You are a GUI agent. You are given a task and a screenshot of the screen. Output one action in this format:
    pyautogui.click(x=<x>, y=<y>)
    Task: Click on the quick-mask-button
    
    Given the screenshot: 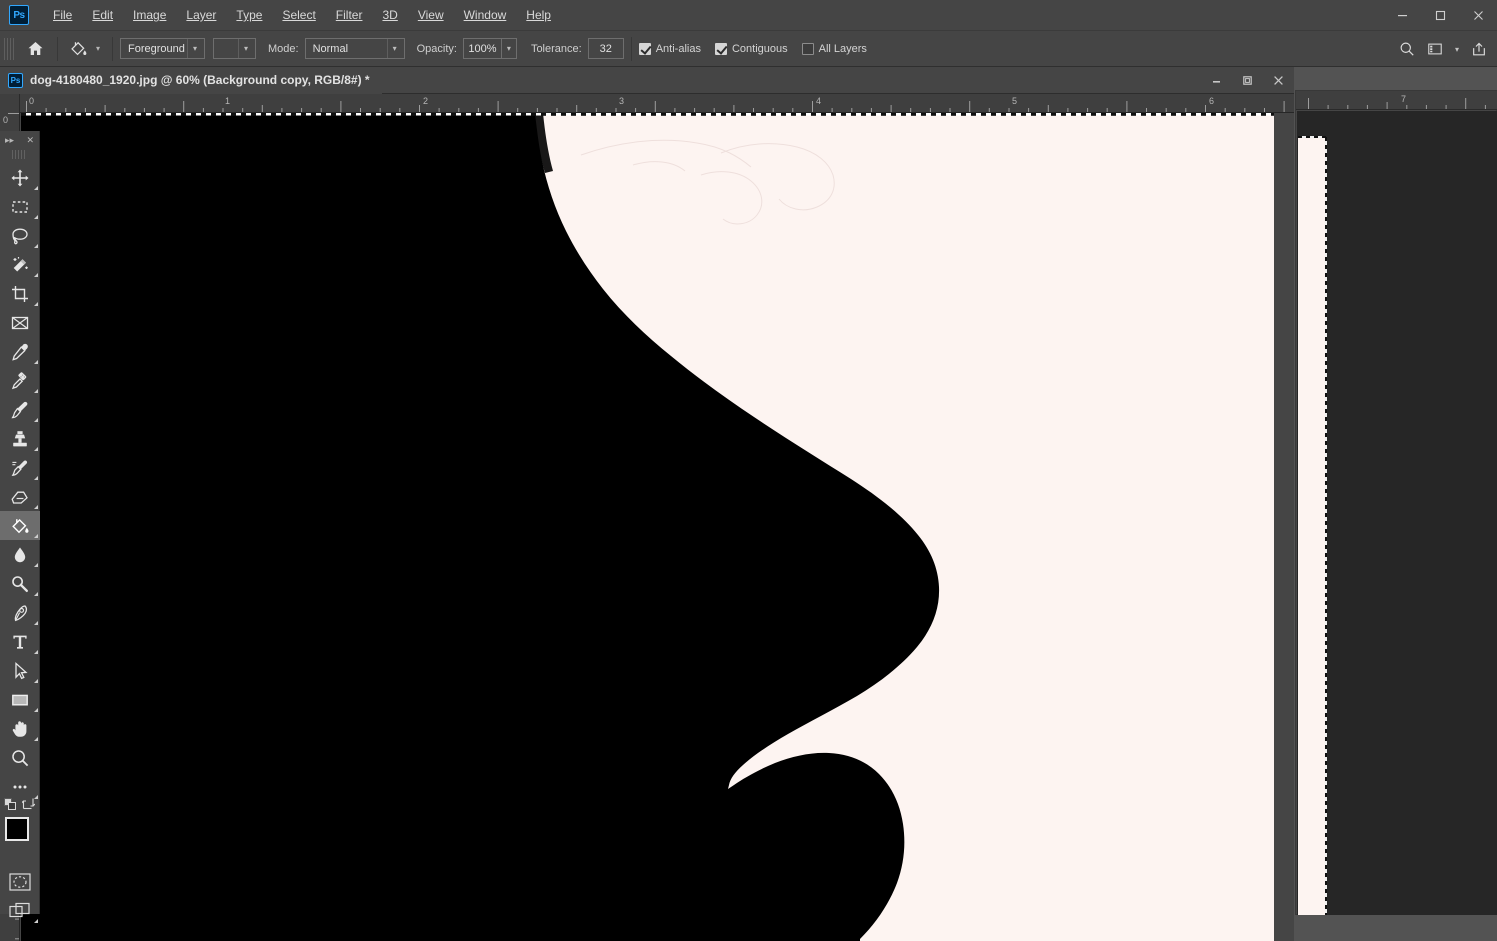 What is the action you would take?
    pyautogui.click(x=20, y=881)
    